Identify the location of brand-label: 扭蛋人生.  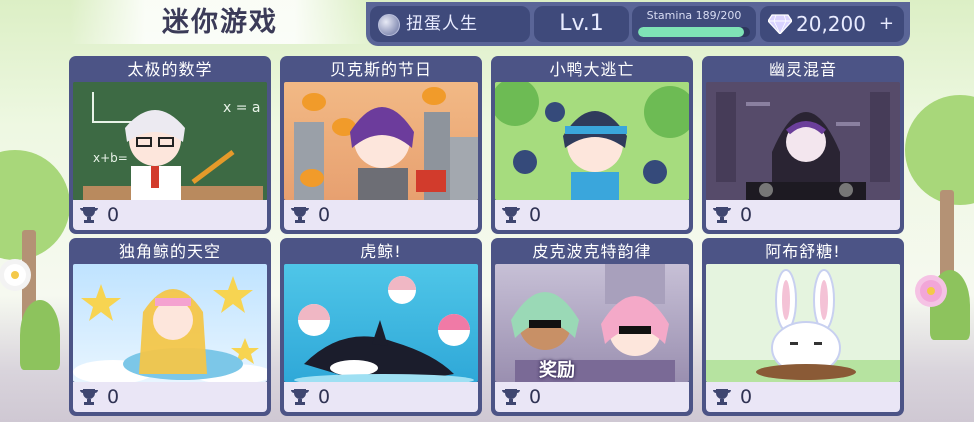
(442, 24).